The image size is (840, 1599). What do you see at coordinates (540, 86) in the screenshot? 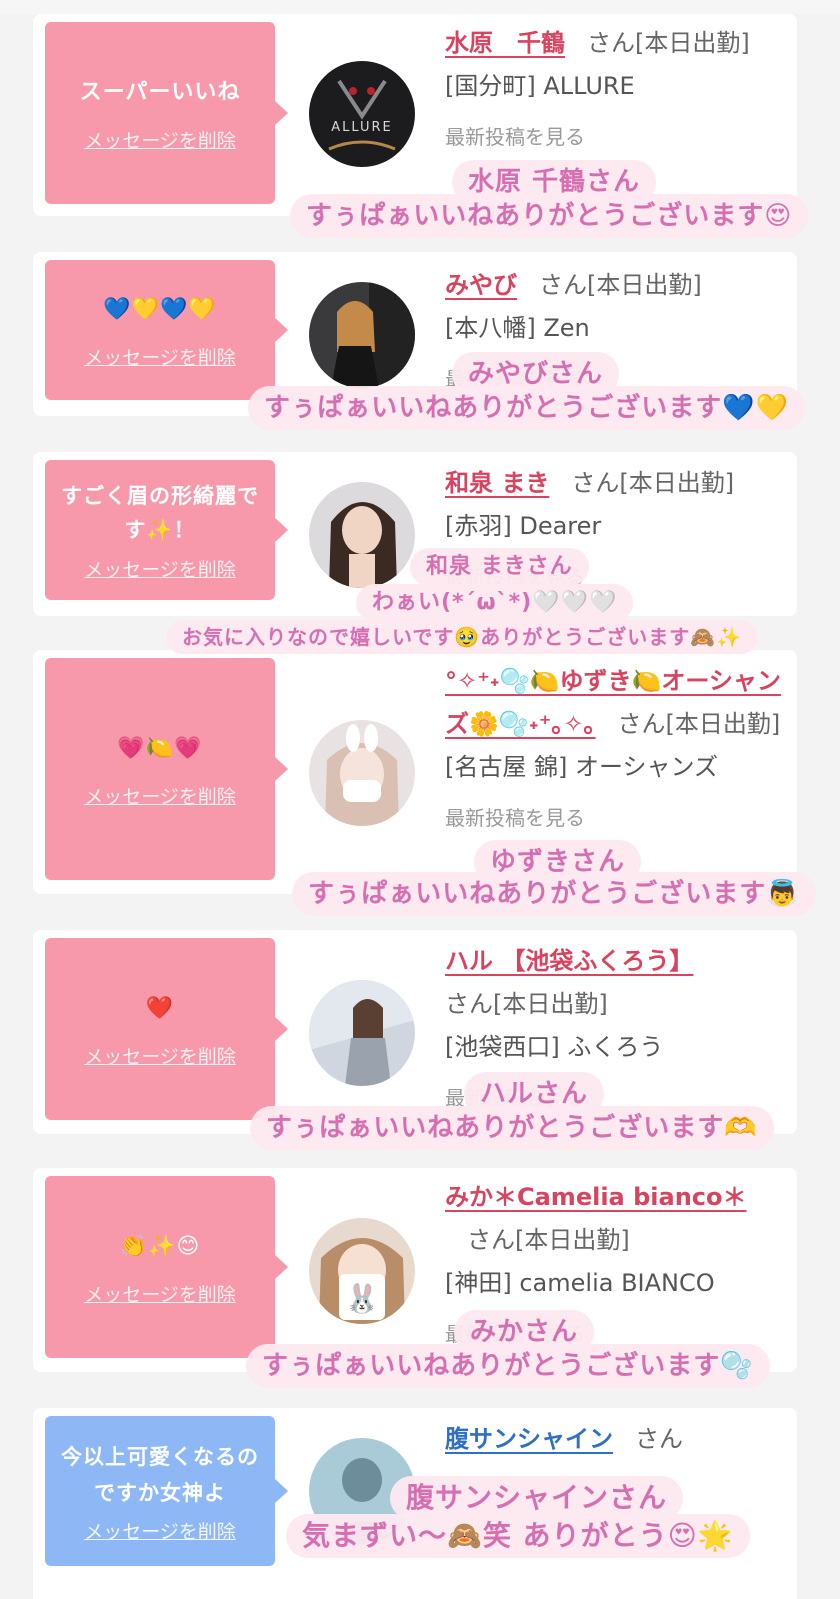
I see `shop-text: [国分町] ALLURE` at bounding box center [540, 86].